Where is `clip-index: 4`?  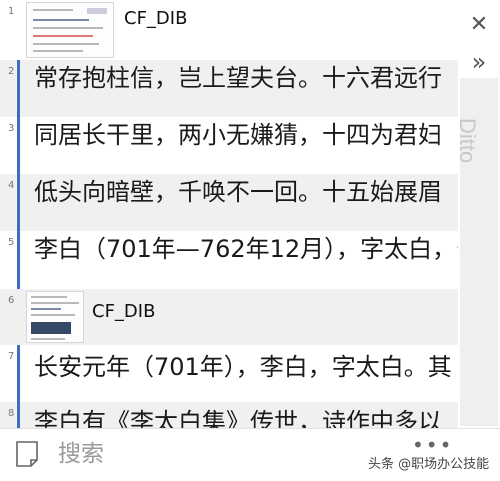
clip-index: 4 is located at coordinates (11, 185).